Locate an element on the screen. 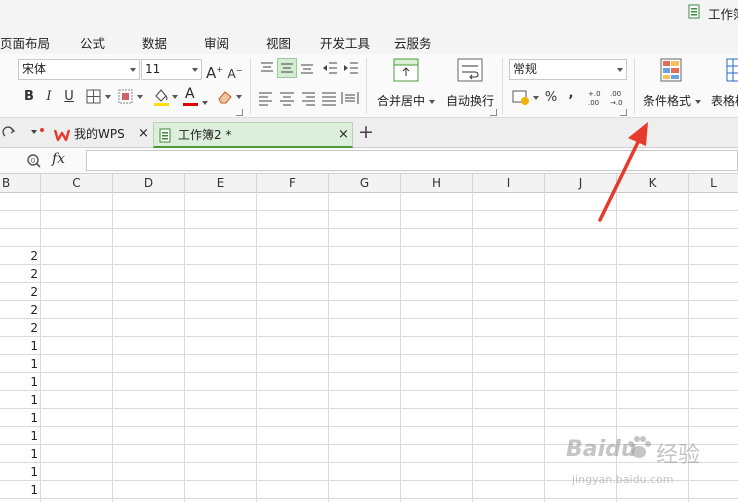  svg-text: Q is located at coordinates (33, 161).